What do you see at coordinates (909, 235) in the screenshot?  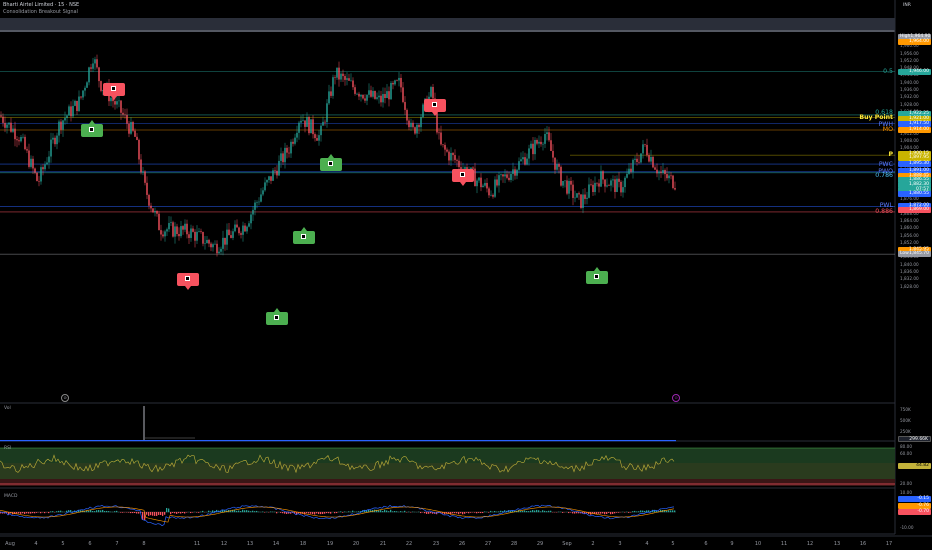 I see `price-tick: 1,856.00` at bounding box center [909, 235].